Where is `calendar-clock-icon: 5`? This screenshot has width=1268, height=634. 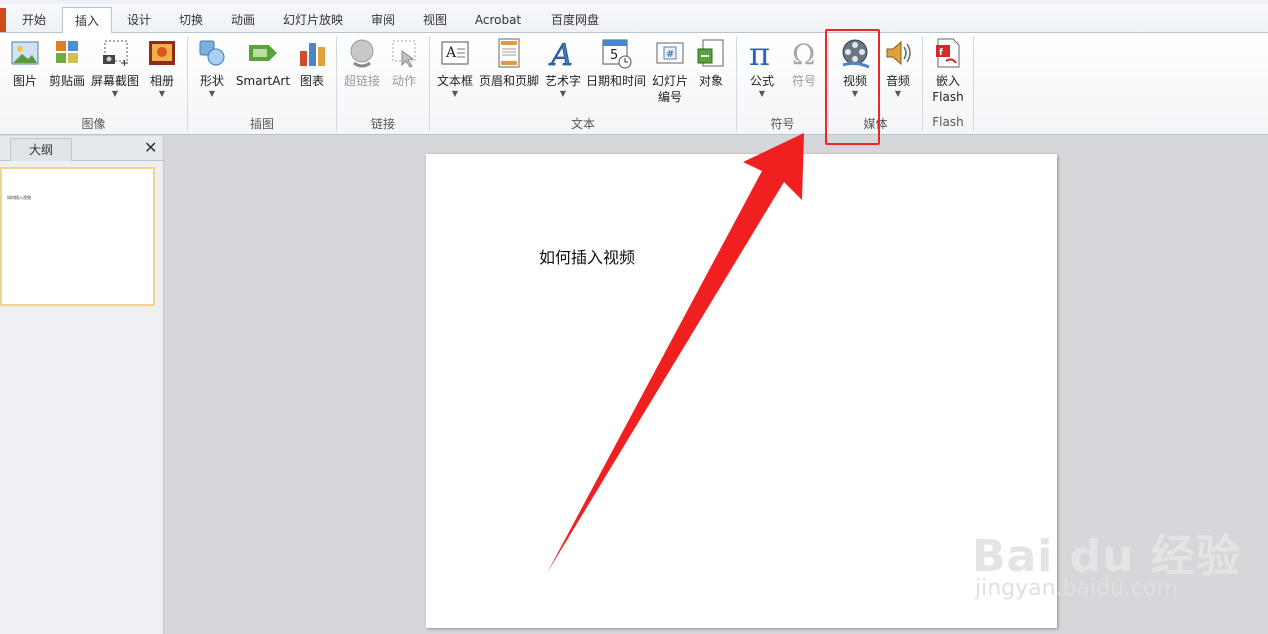 calendar-clock-icon: 5 is located at coordinates (616, 53).